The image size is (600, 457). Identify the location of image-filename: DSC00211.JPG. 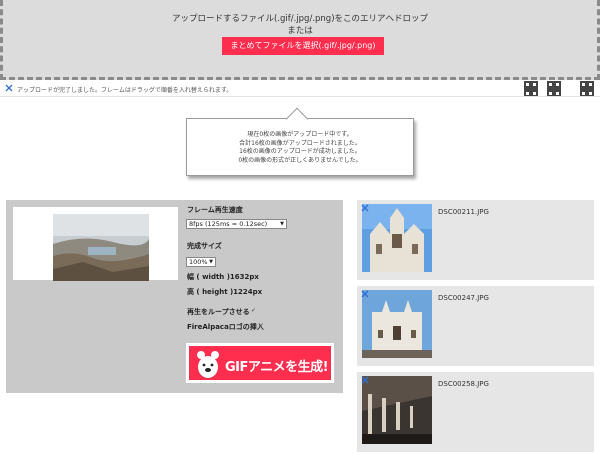
(463, 212).